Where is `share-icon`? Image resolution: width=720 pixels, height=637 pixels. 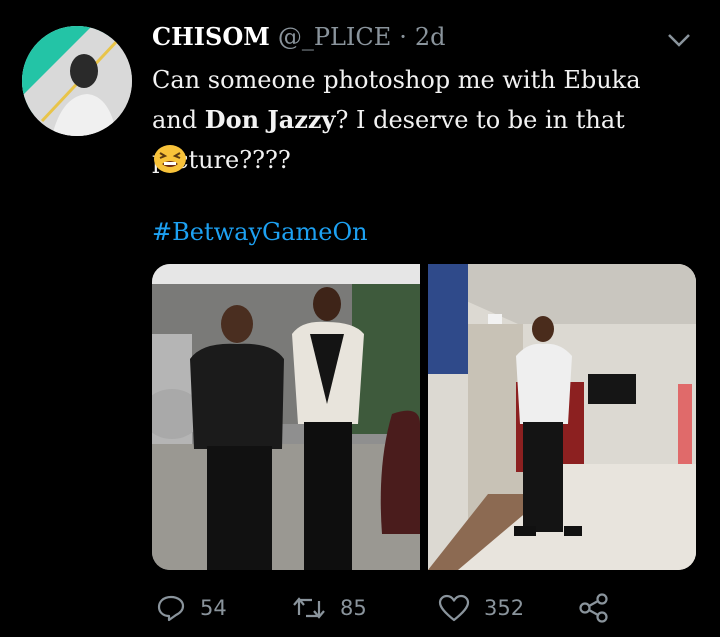
share-icon is located at coordinates (594, 608).